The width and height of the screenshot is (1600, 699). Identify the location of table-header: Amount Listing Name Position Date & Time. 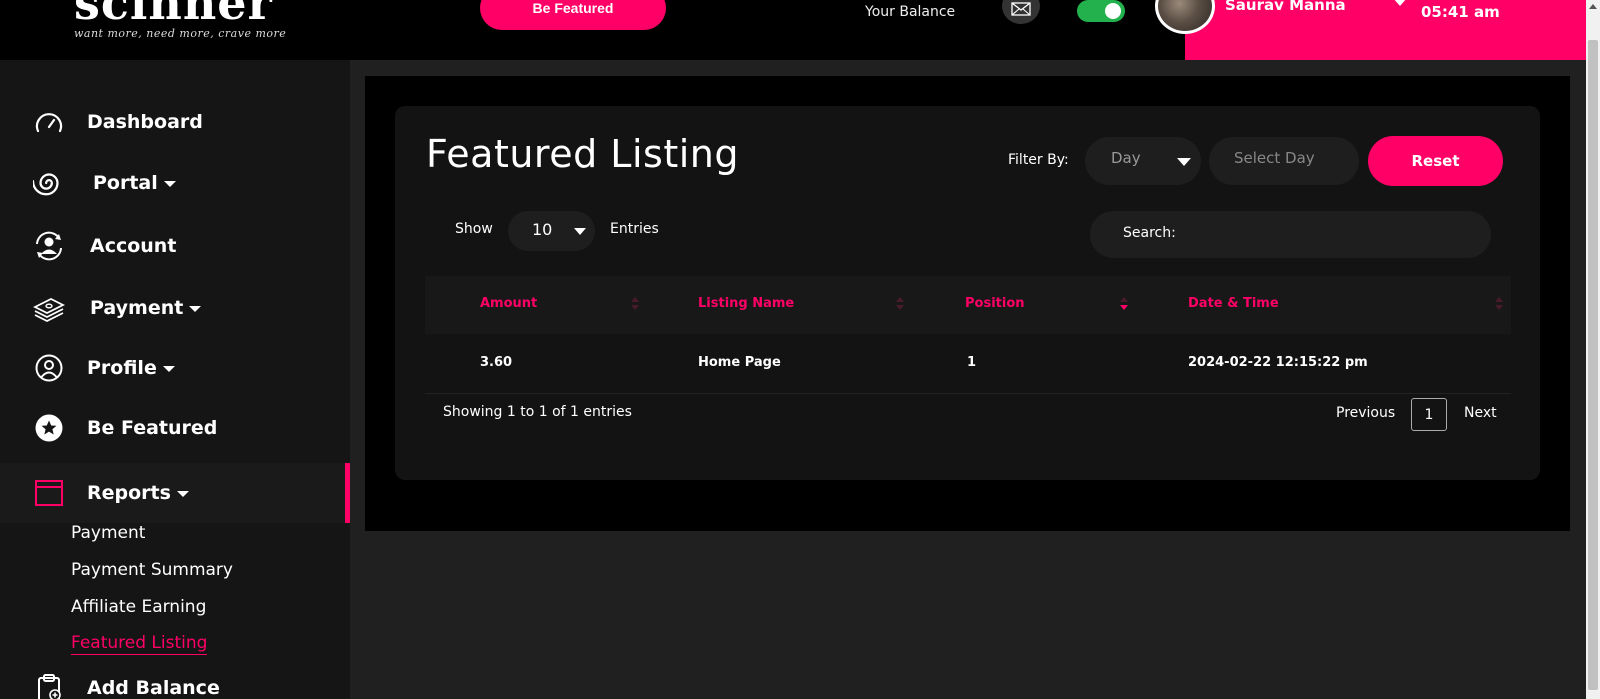
(968, 305).